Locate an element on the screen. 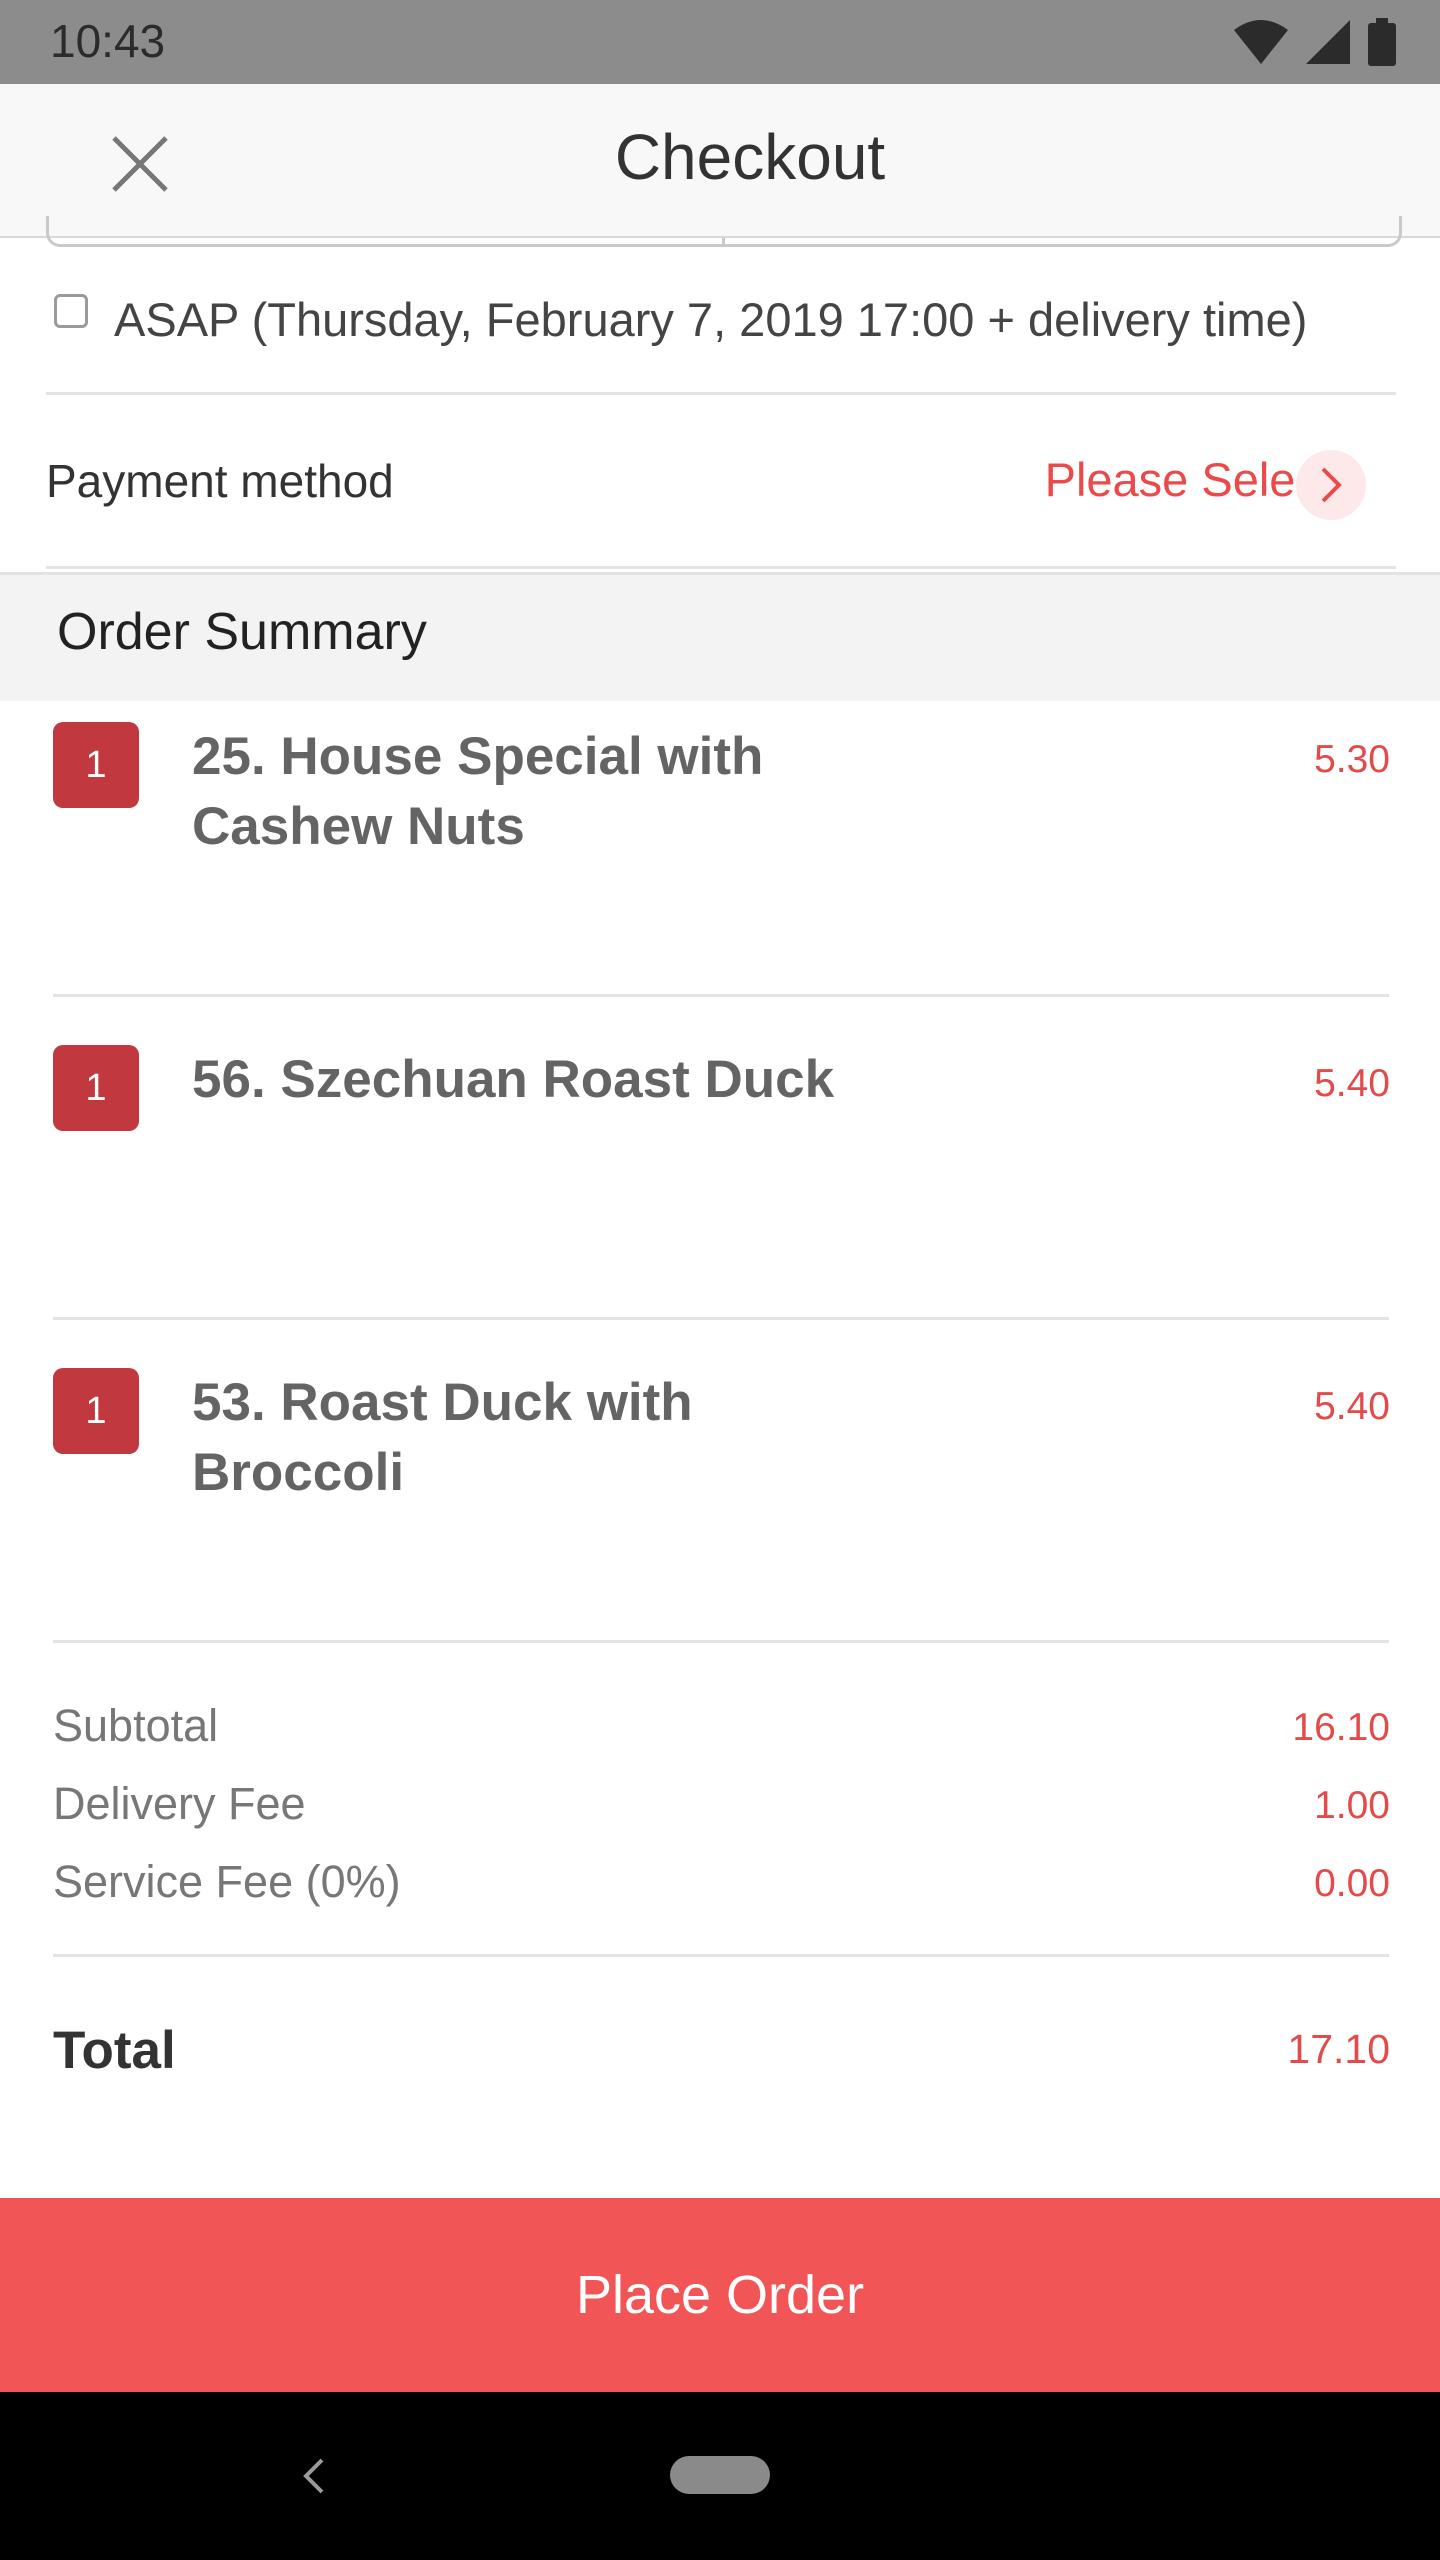  delivery-fee-value: 1.00 is located at coordinates (1352, 1805).